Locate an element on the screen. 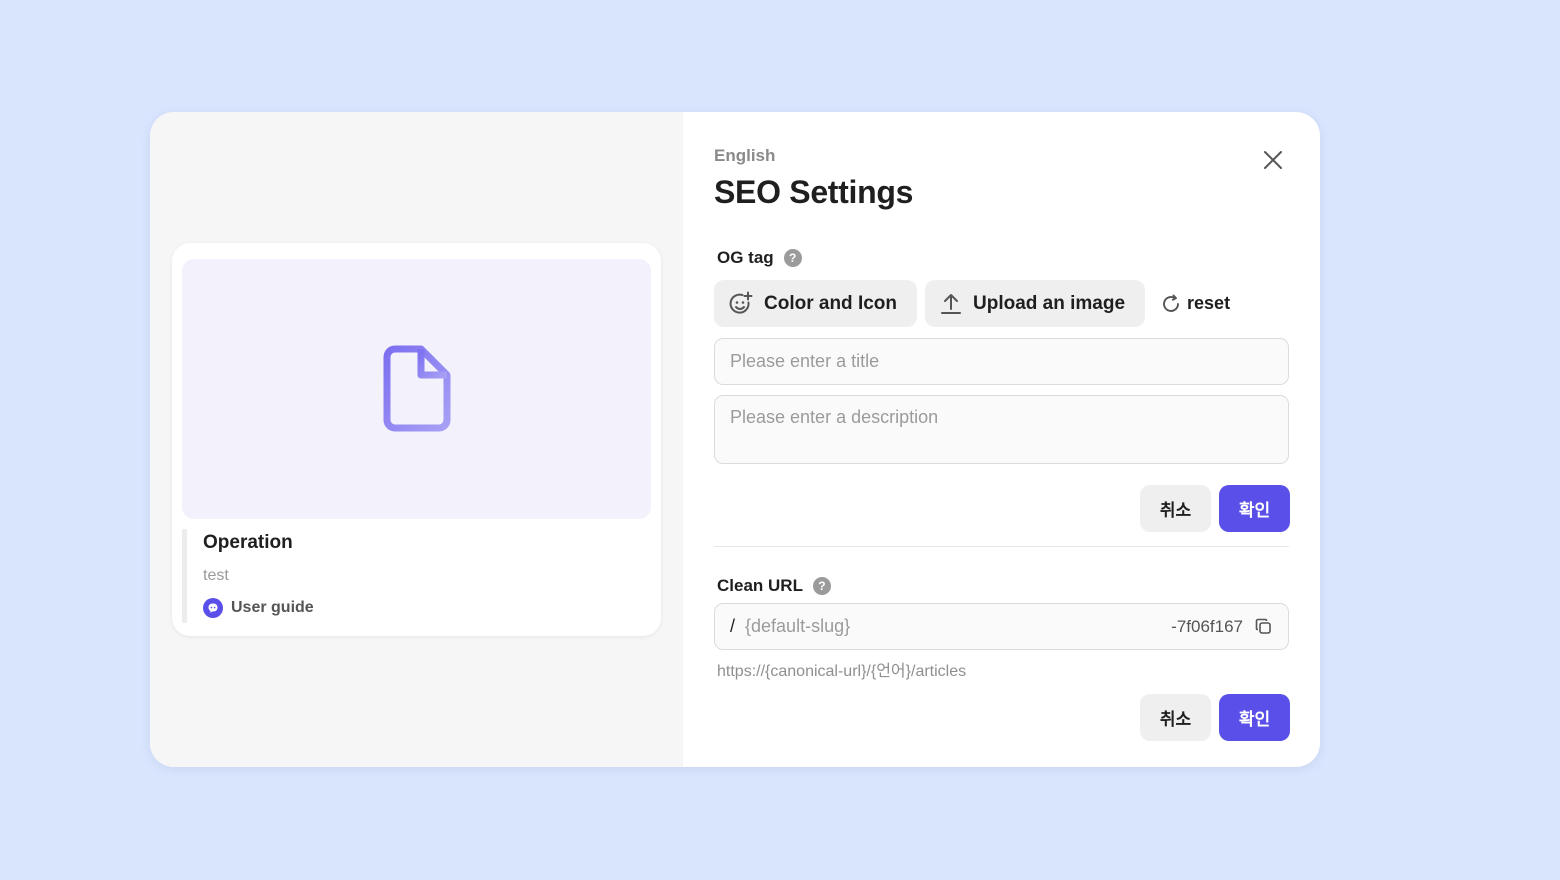  clean-url-field: / -7f06f167 is located at coordinates (1001, 626).